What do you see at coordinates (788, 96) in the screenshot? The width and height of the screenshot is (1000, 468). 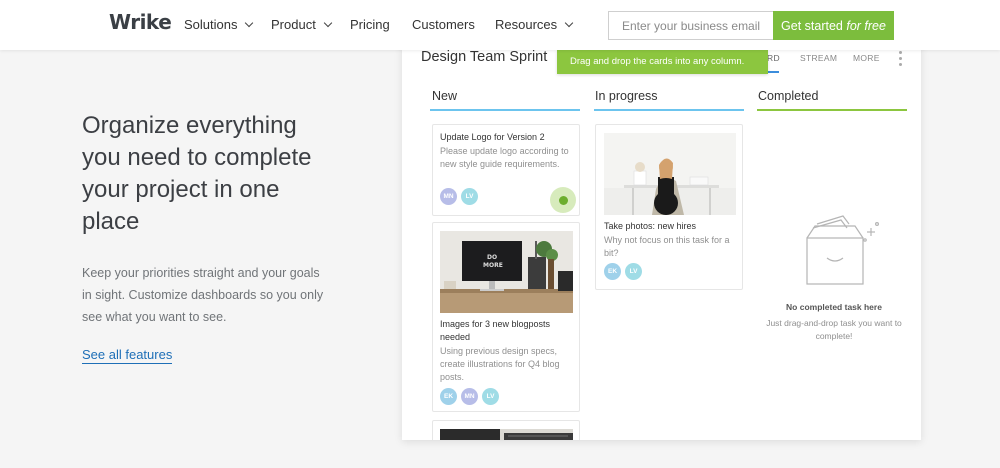 I see `column-header-completed: Completed` at bounding box center [788, 96].